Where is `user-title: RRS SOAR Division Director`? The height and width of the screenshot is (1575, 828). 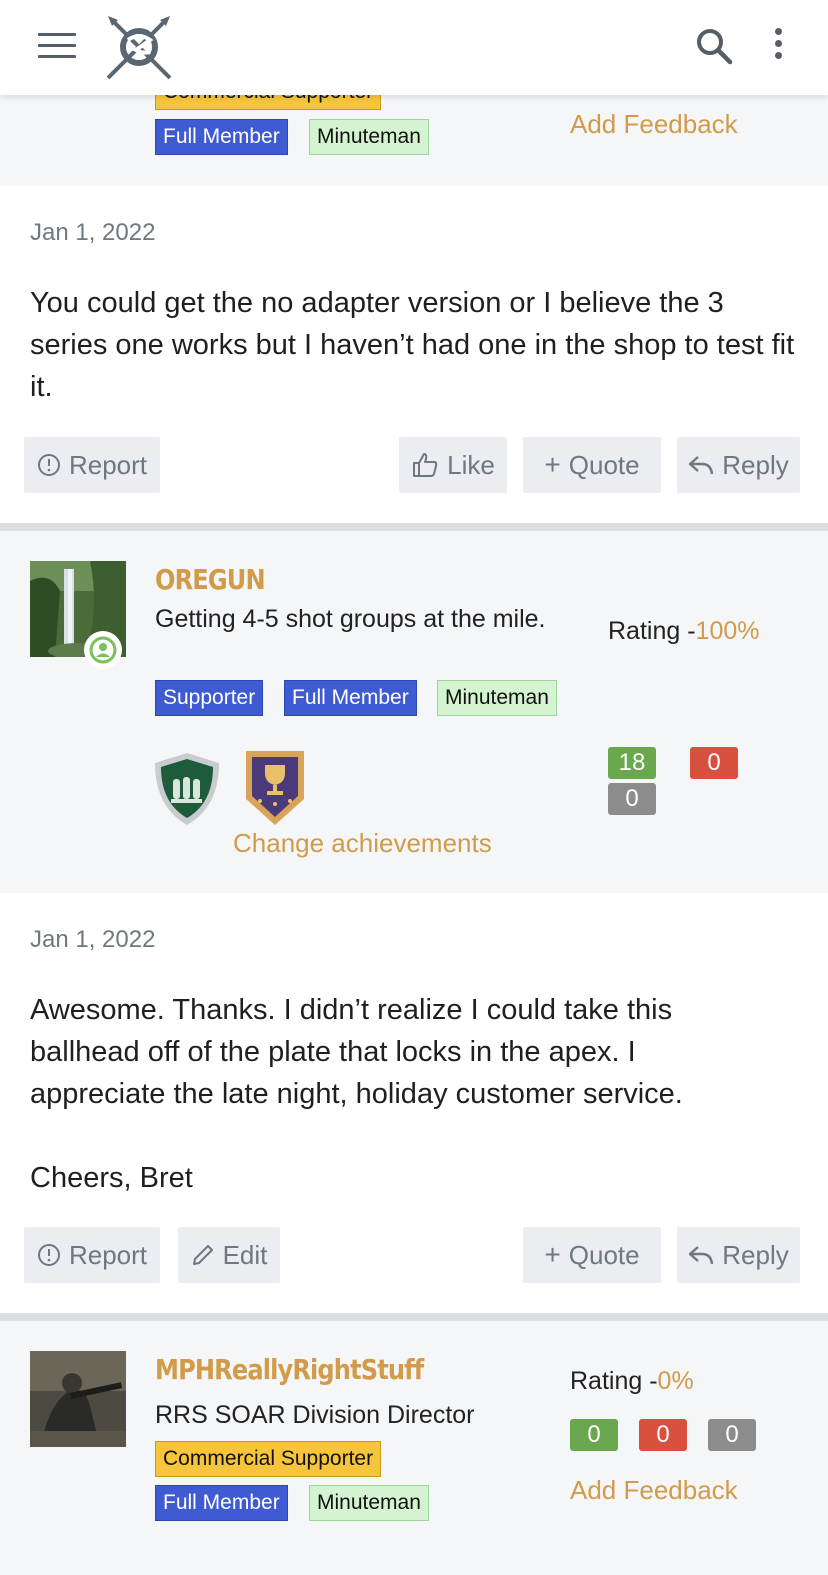 user-title: RRS SOAR Division Director is located at coordinates (315, 1415).